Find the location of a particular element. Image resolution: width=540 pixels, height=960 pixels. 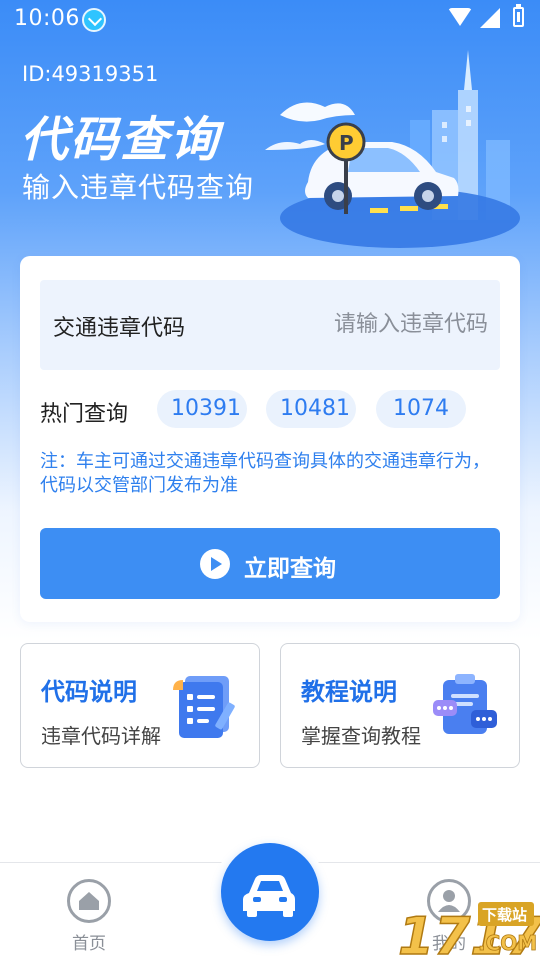

play-icon is located at coordinates (215, 564).